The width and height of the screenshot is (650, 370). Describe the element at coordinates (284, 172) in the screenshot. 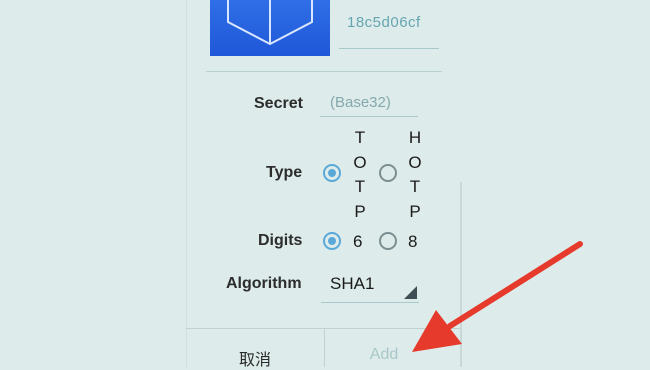

I see `type-label: Type` at that location.